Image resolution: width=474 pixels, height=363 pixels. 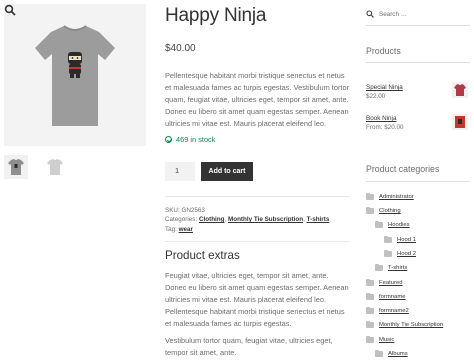 I want to click on product-thumb-book-ninja, so click(x=460, y=122).